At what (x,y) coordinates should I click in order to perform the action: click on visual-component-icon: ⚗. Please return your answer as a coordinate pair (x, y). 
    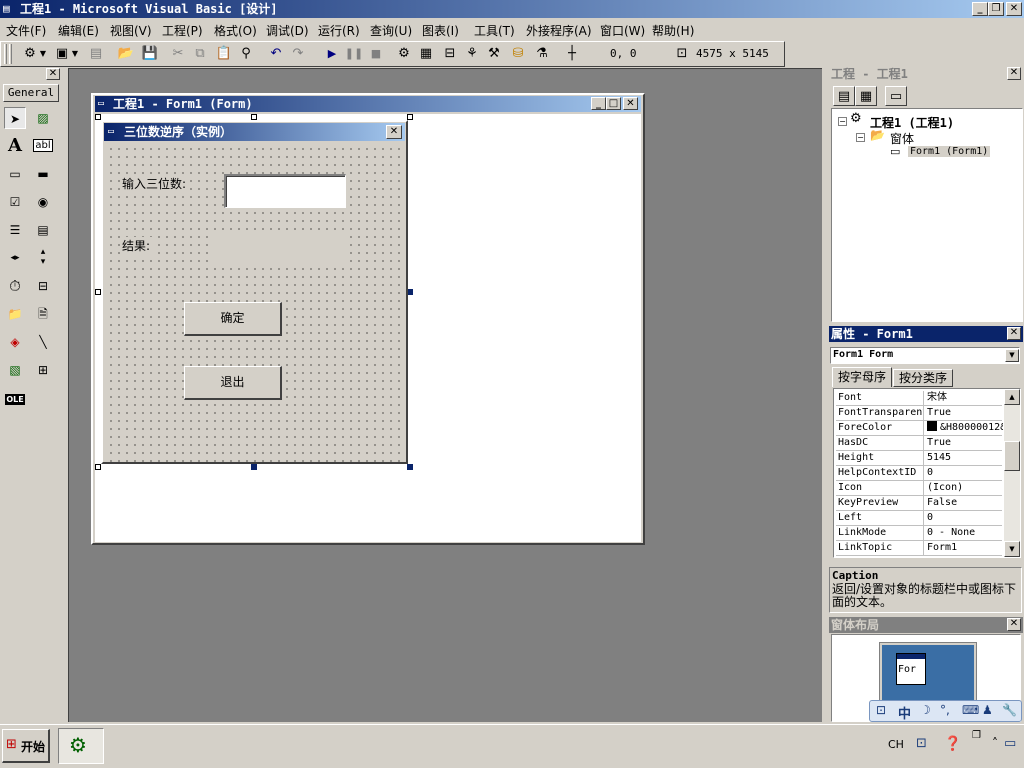
    Looking at the image, I should click on (542, 54).